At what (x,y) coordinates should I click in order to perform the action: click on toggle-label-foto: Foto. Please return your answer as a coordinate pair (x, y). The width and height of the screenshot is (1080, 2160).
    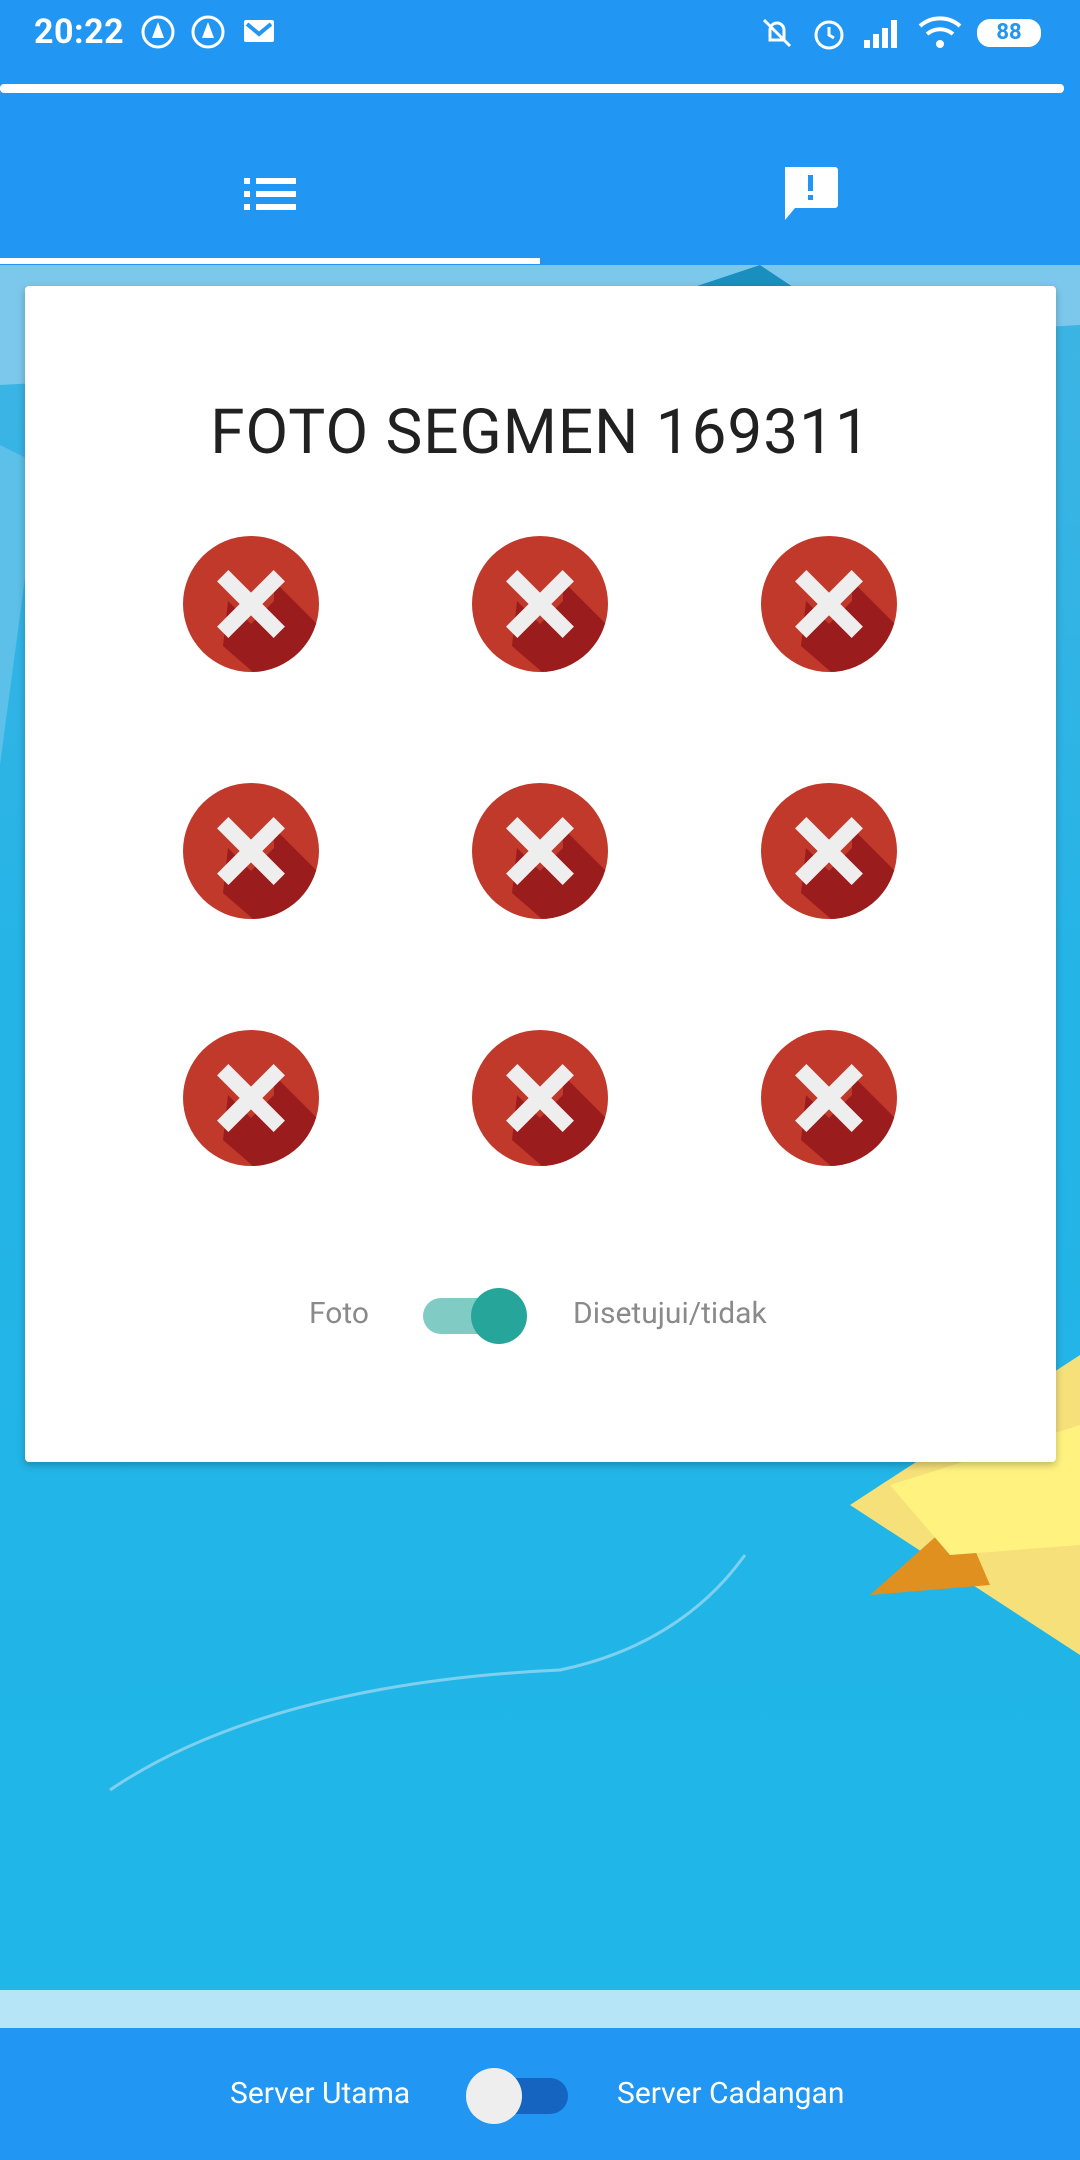
    Looking at the image, I should click on (339, 1313).